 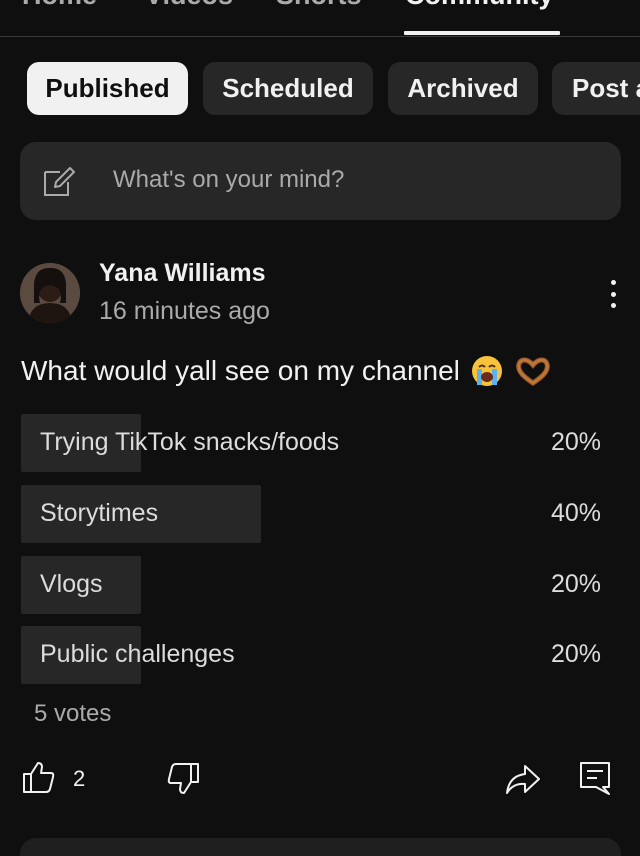 I want to click on poll-option: Public challenges 20%, so click(x=311, y=655).